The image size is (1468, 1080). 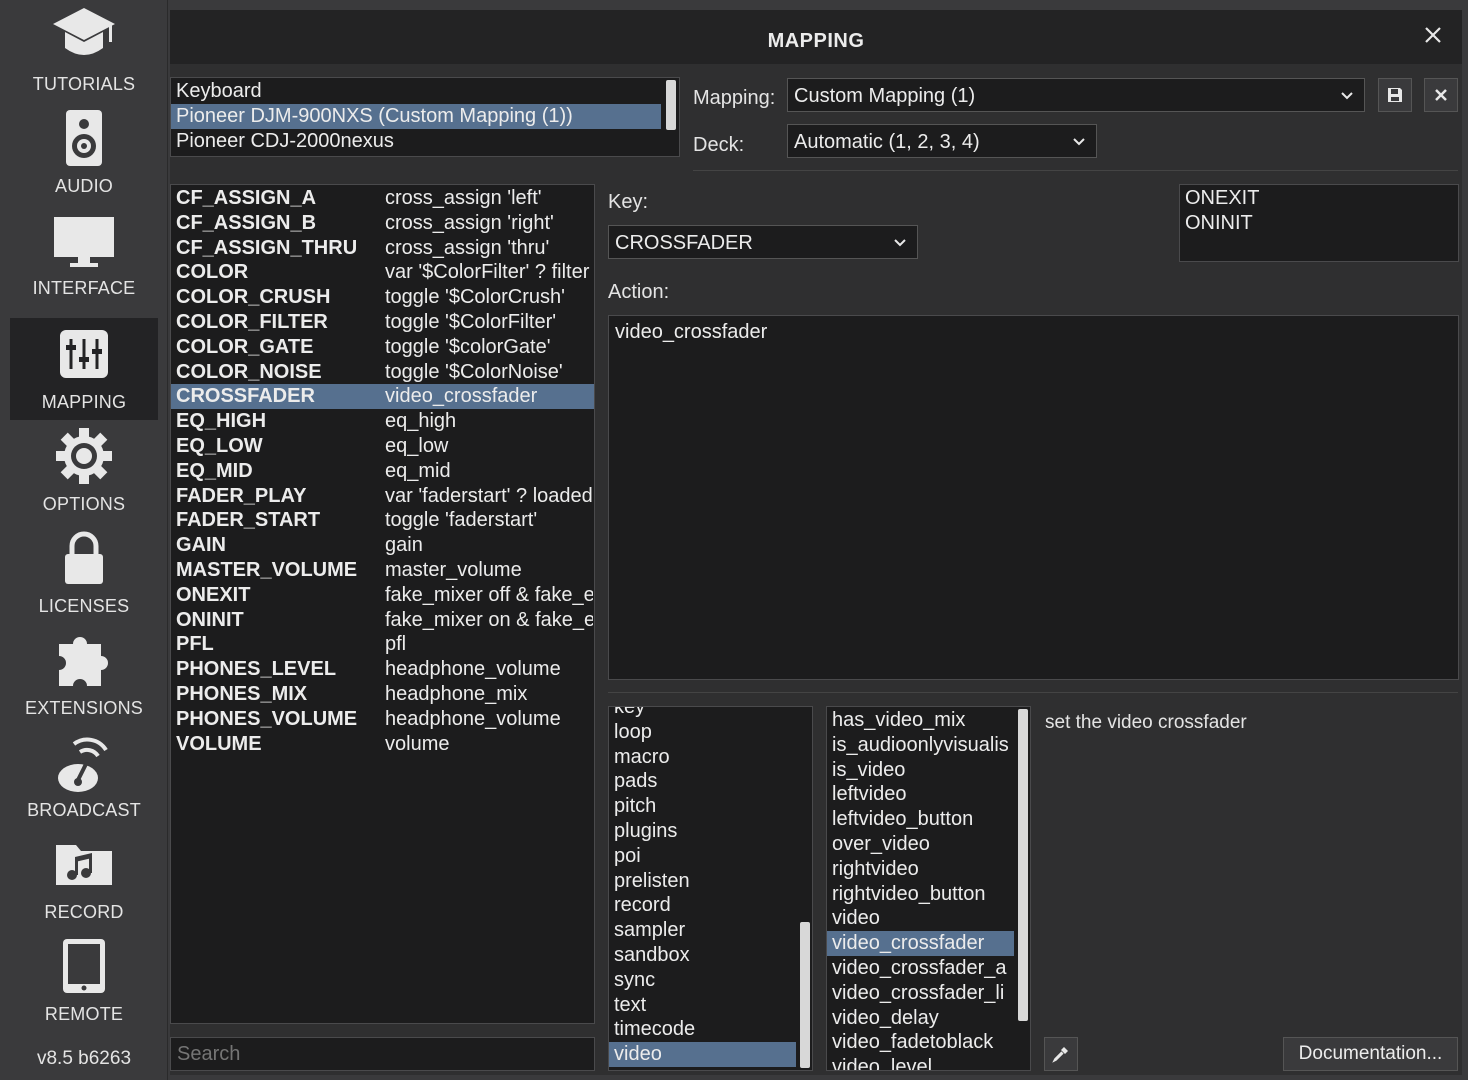 I want to click on category-item: sampler, so click(x=702, y=930).